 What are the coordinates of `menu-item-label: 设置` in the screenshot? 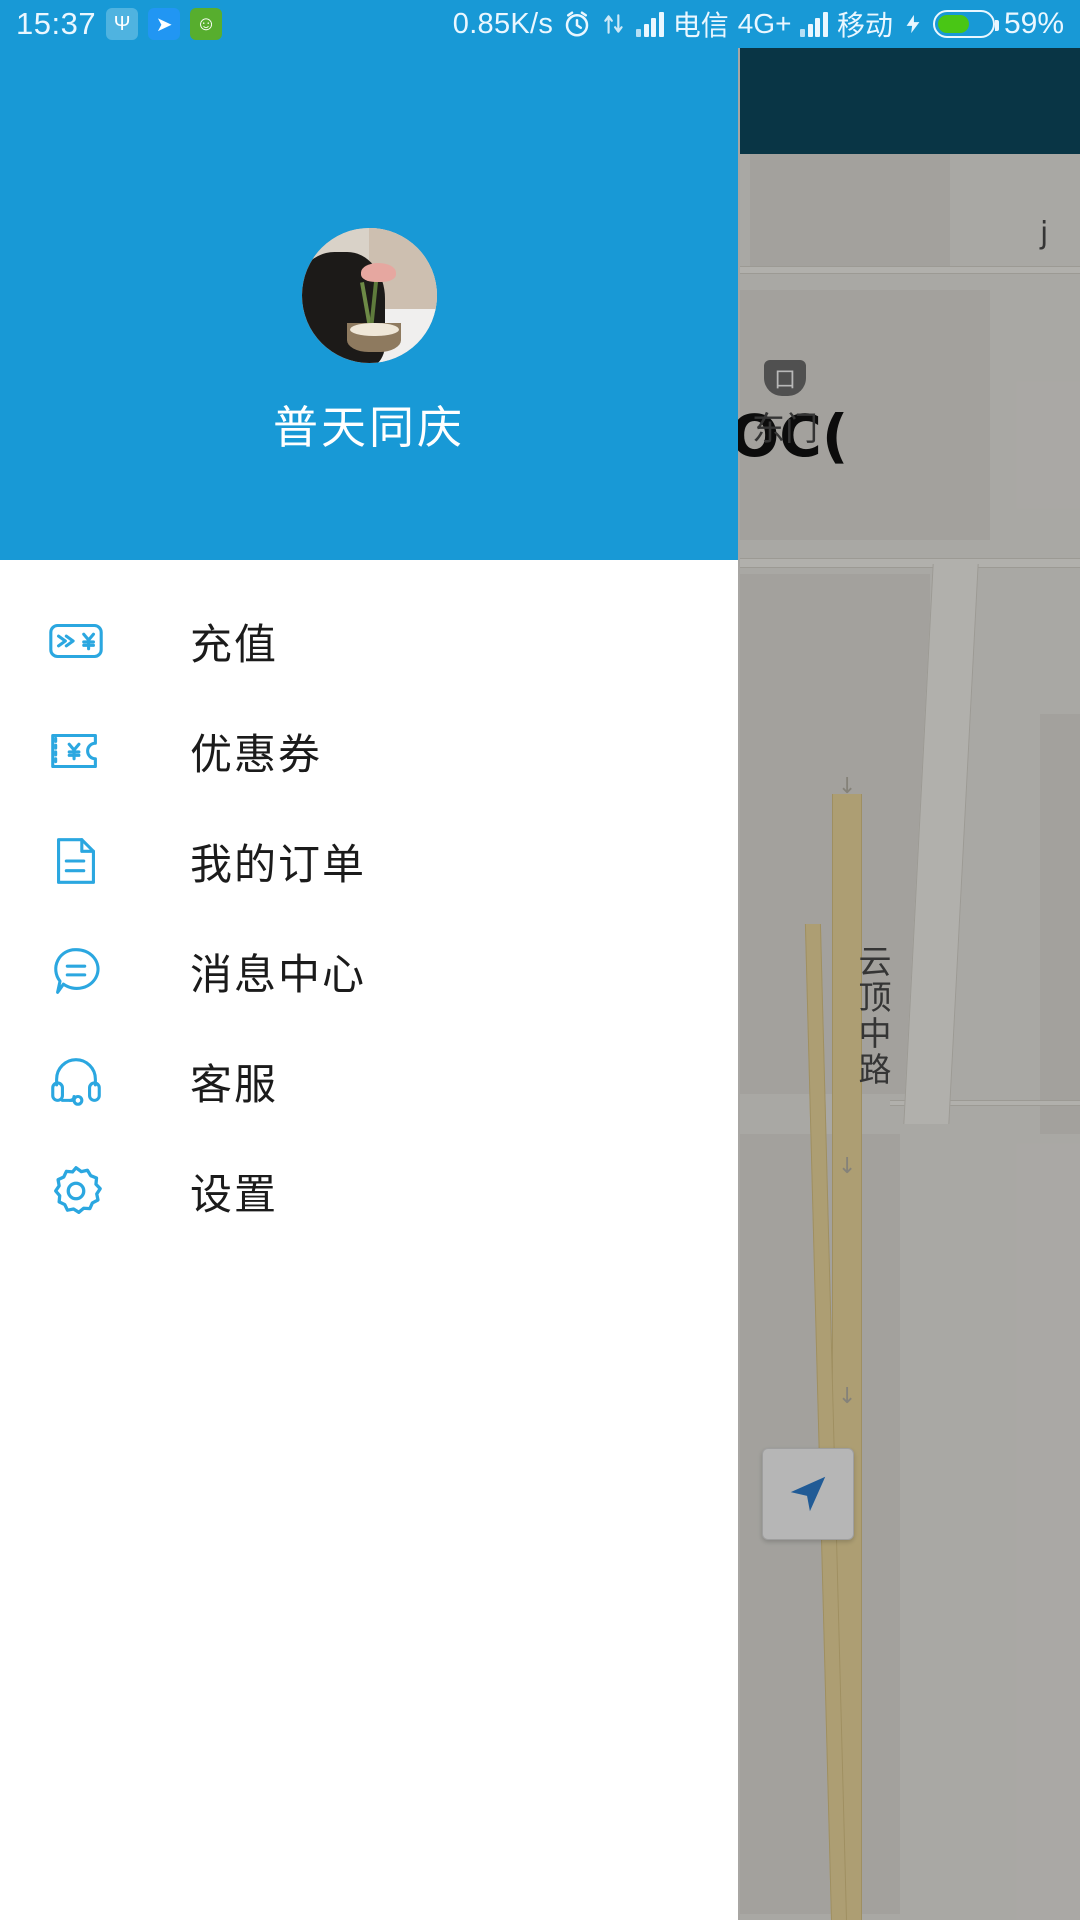 It's located at (234, 1194).